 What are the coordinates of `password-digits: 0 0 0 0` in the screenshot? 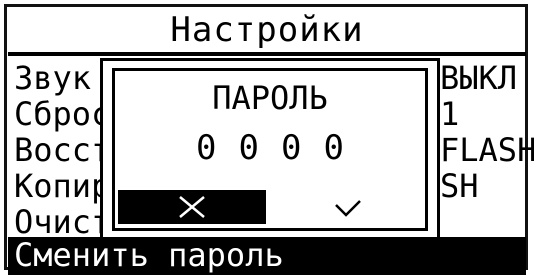 It's located at (270, 148).